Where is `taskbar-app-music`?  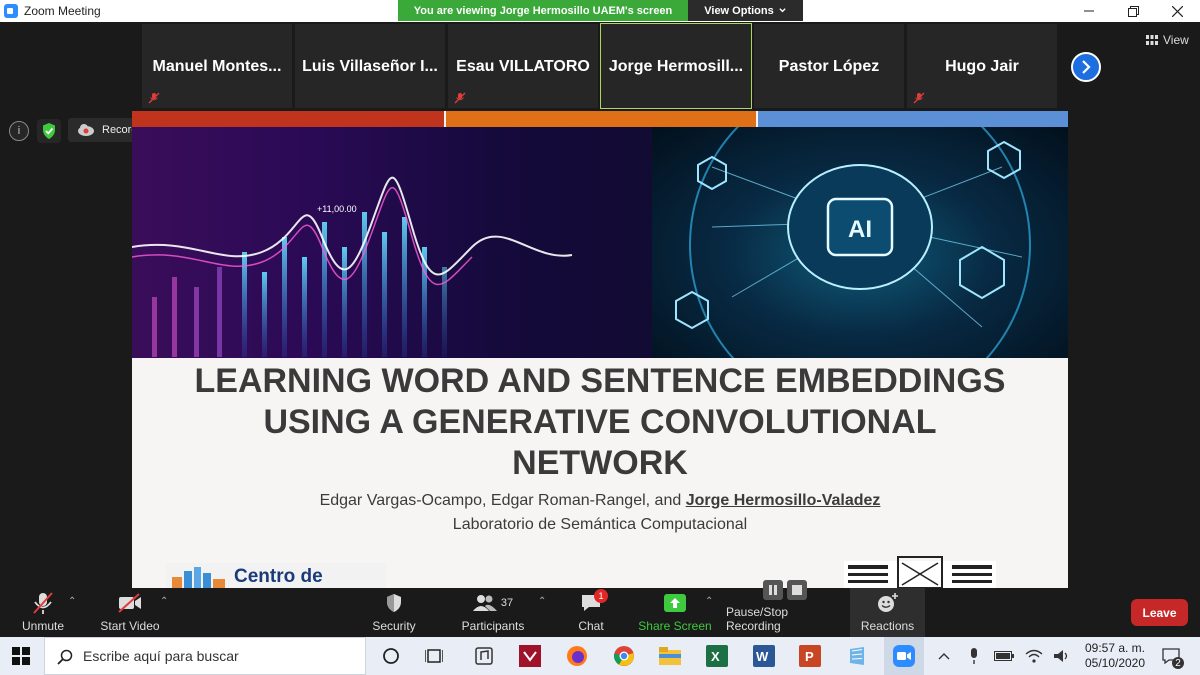
taskbar-app-music is located at coordinates (484, 656).